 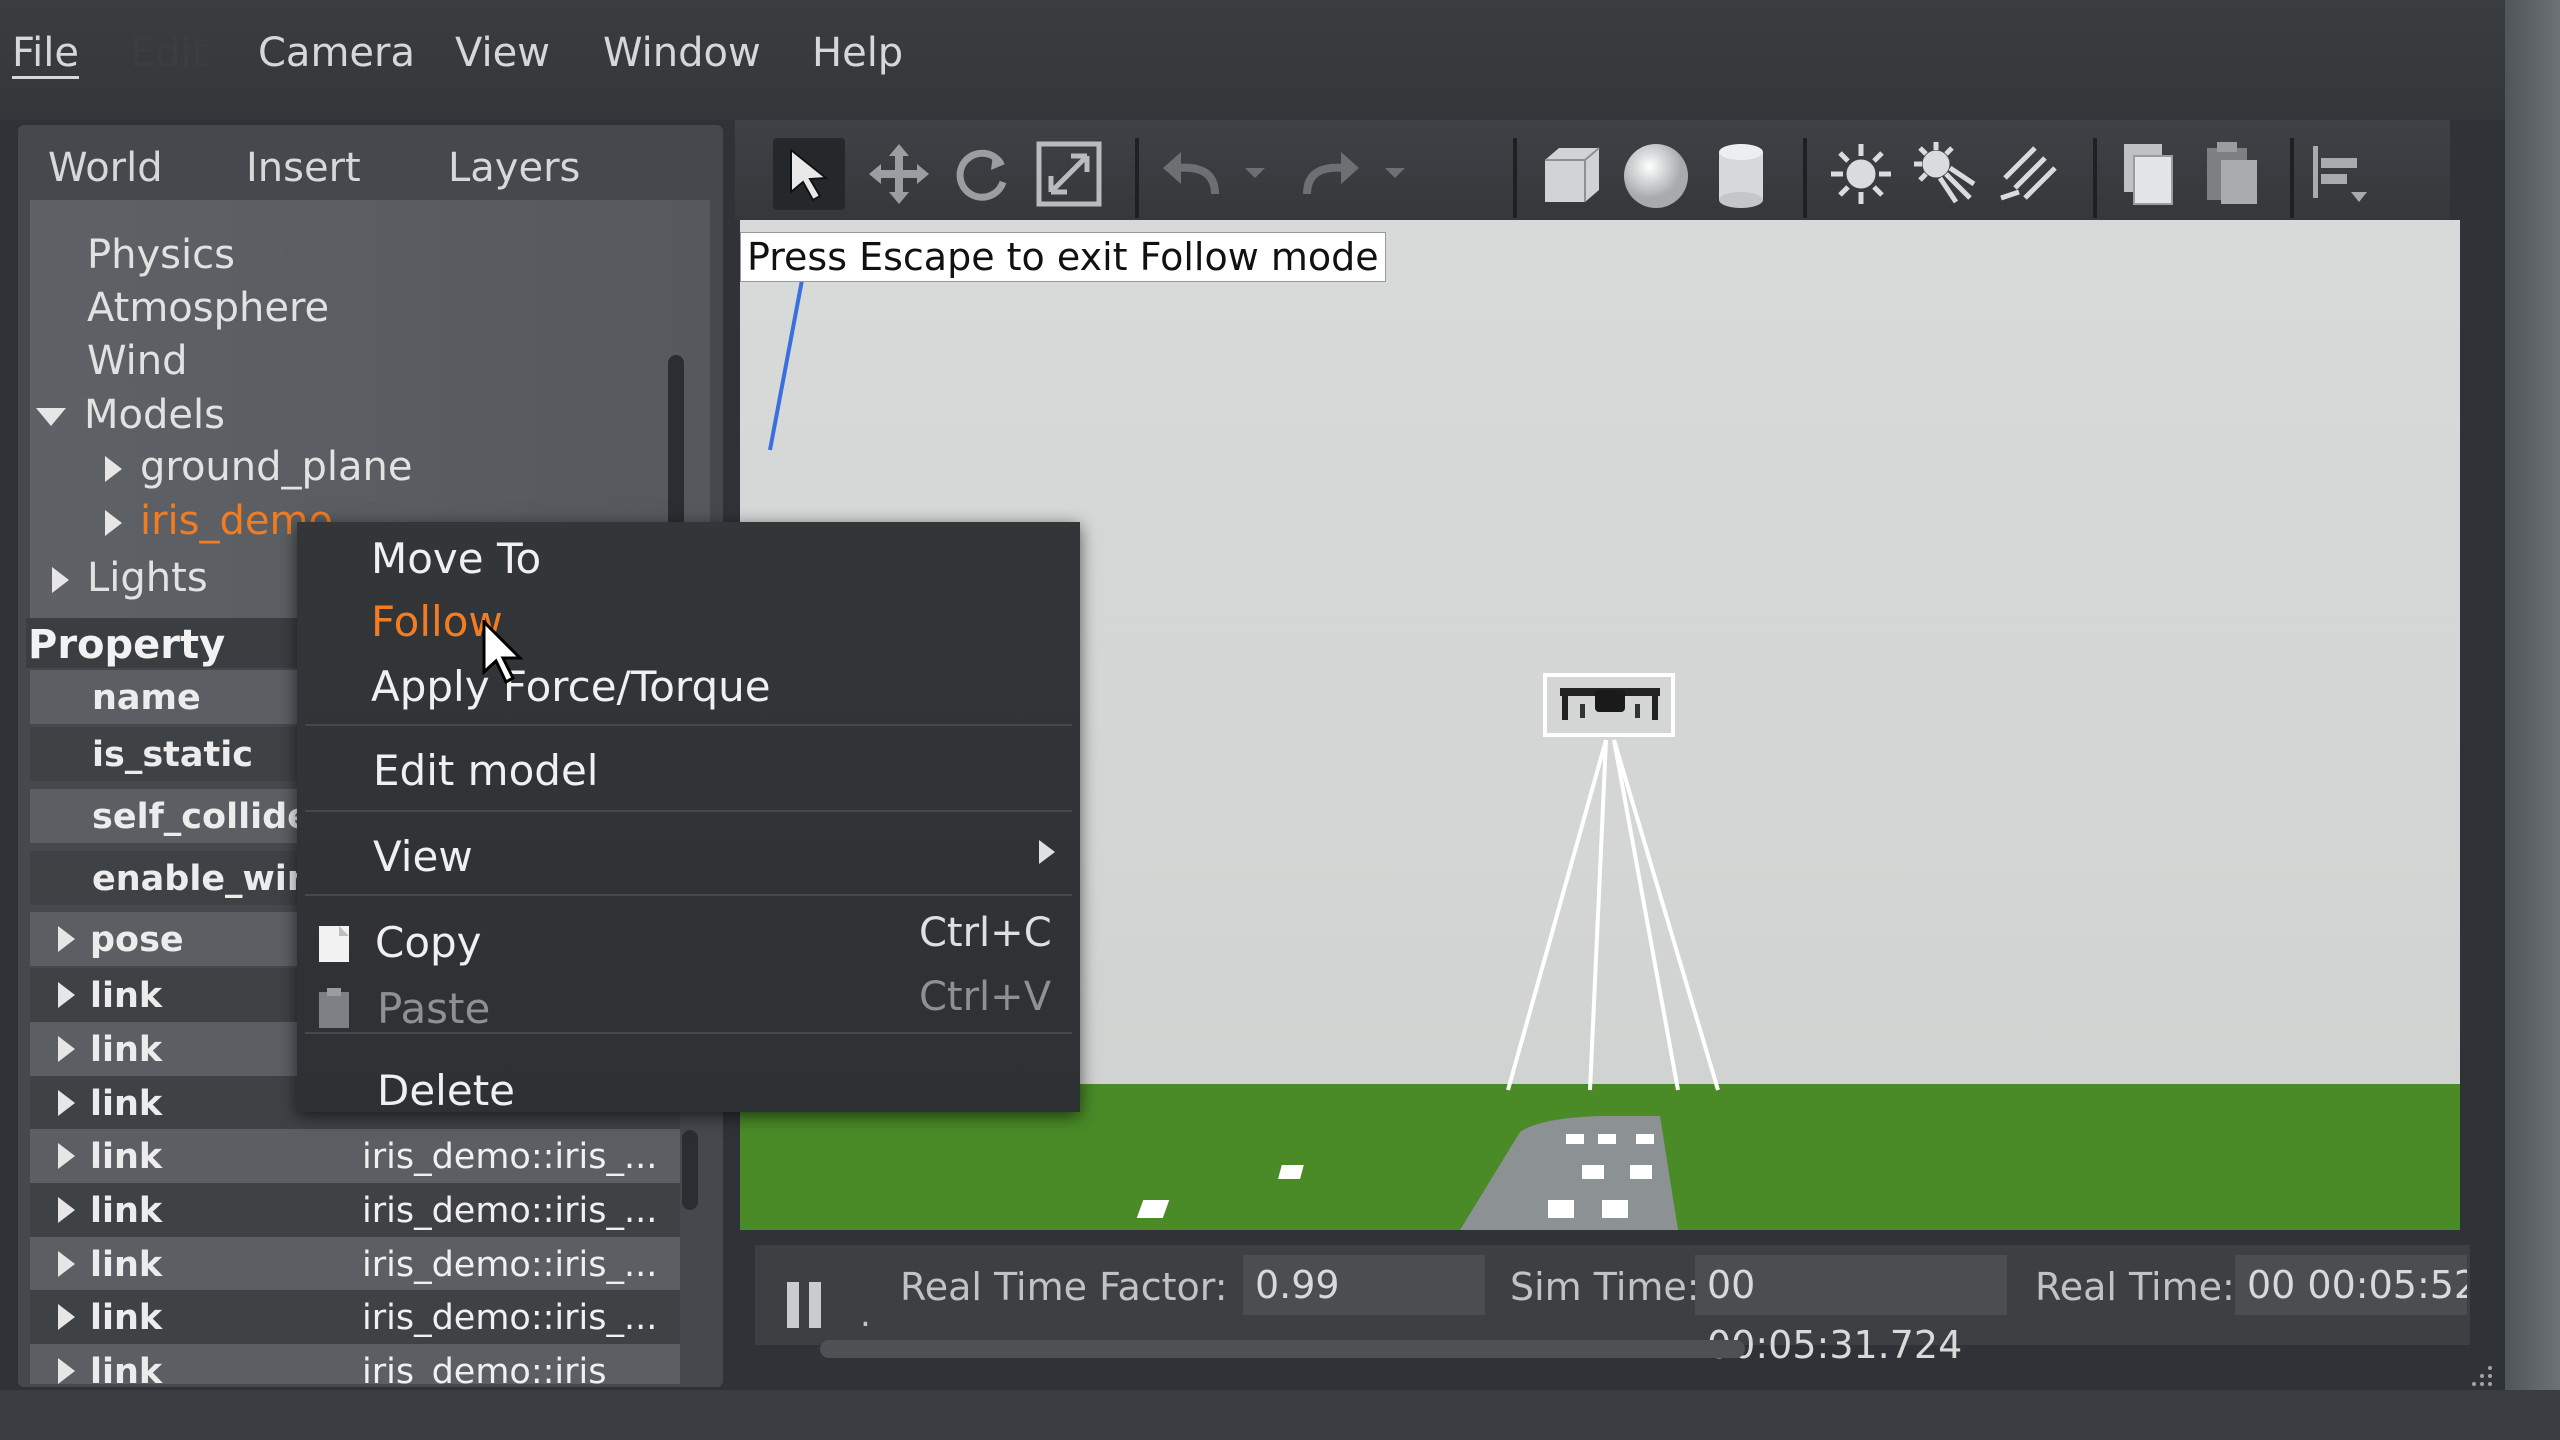 What do you see at coordinates (1395, 174) in the screenshot?
I see `redo-history-icon` at bounding box center [1395, 174].